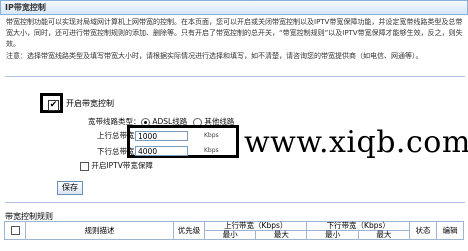  What do you see at coordinates (255, 226) in the screenshot?
I see `column-header: 上行带宽（Kbps）` at bounding box center [255, 226].